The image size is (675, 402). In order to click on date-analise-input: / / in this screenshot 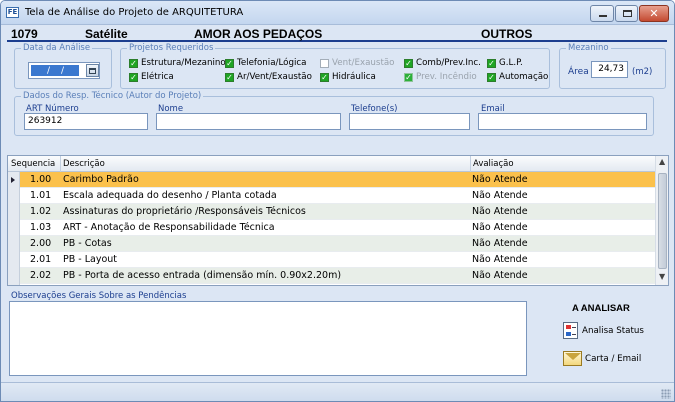, I will do `click(64, 70)`.